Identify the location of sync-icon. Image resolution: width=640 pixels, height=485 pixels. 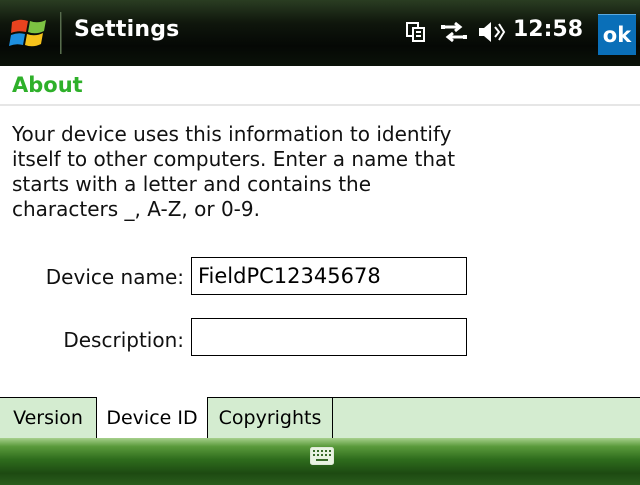
(416, 32).